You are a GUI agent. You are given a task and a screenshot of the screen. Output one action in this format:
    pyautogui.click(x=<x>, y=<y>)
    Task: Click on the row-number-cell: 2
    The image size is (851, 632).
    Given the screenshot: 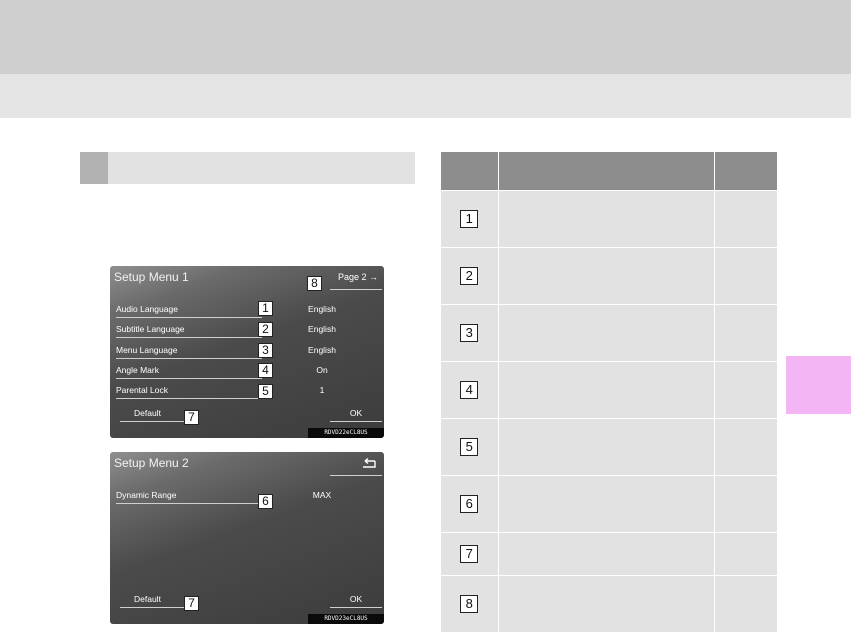 What is the action you would take?
    pyautogui.click(x=470, y=275)
    